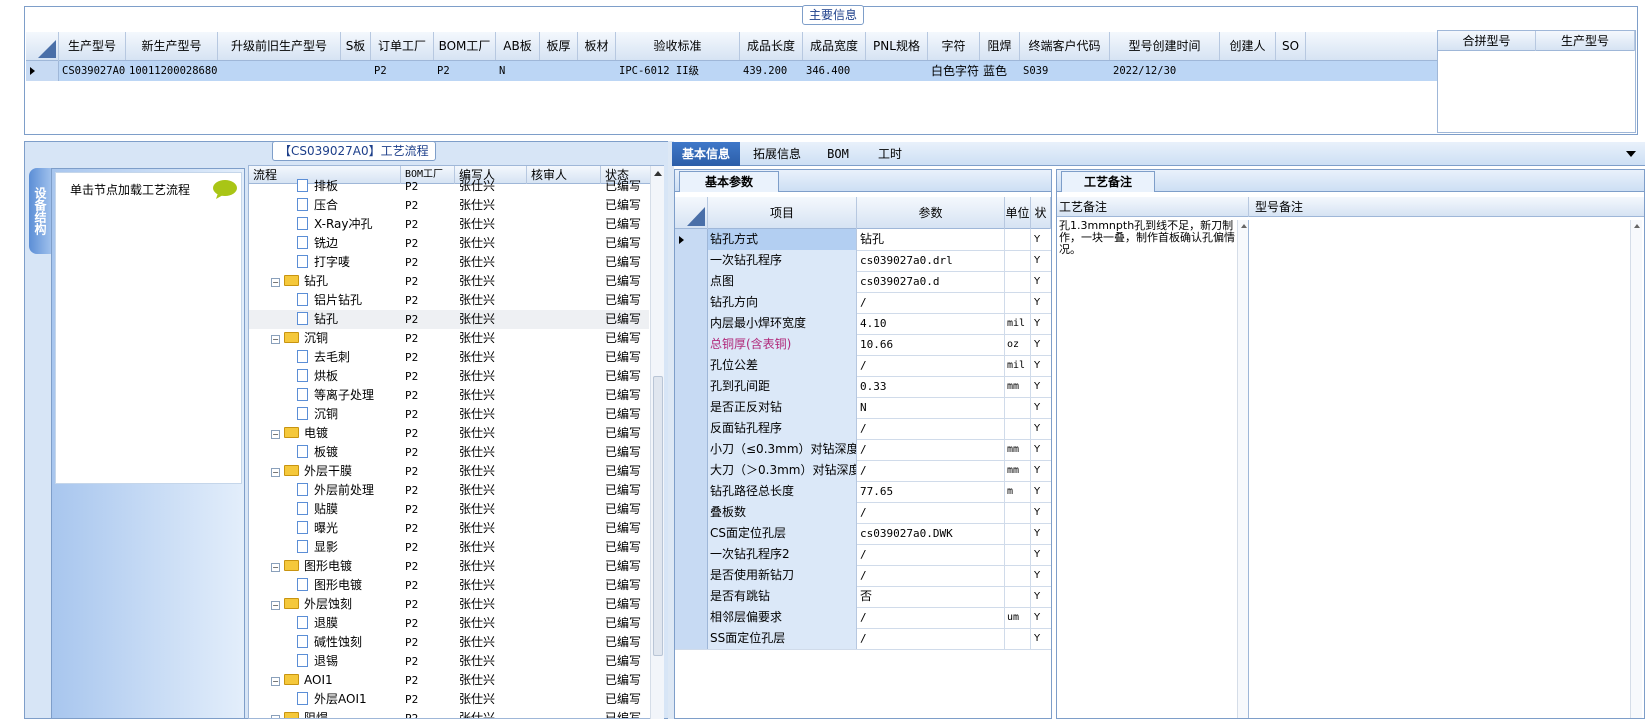  I want to click on col-unit: 单位, so click(1018, 213).